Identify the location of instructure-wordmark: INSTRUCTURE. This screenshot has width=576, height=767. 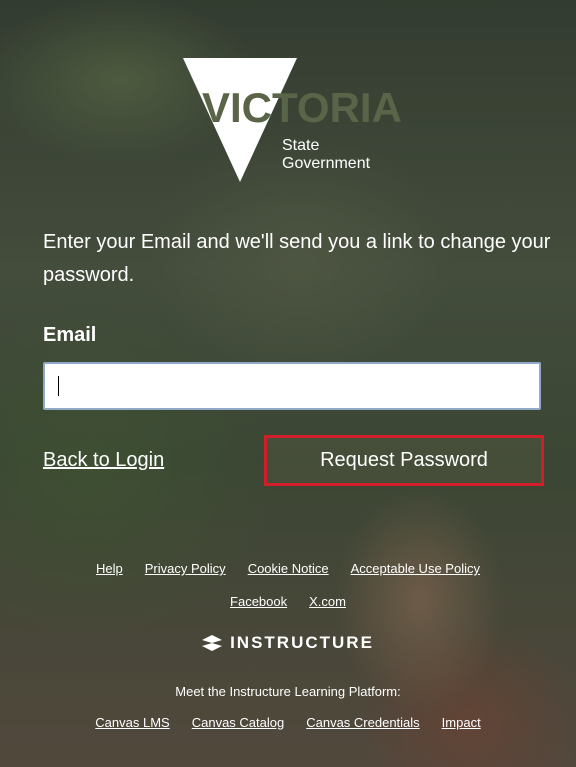
(302, 642).